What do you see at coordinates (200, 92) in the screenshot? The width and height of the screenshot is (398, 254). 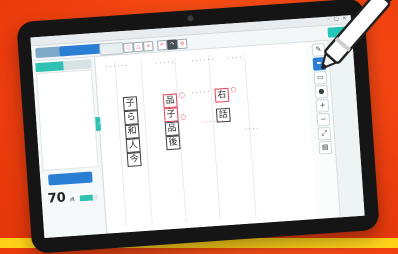 I see `handwritten-comment: ・・・・・` at bounding box center [200, 92].